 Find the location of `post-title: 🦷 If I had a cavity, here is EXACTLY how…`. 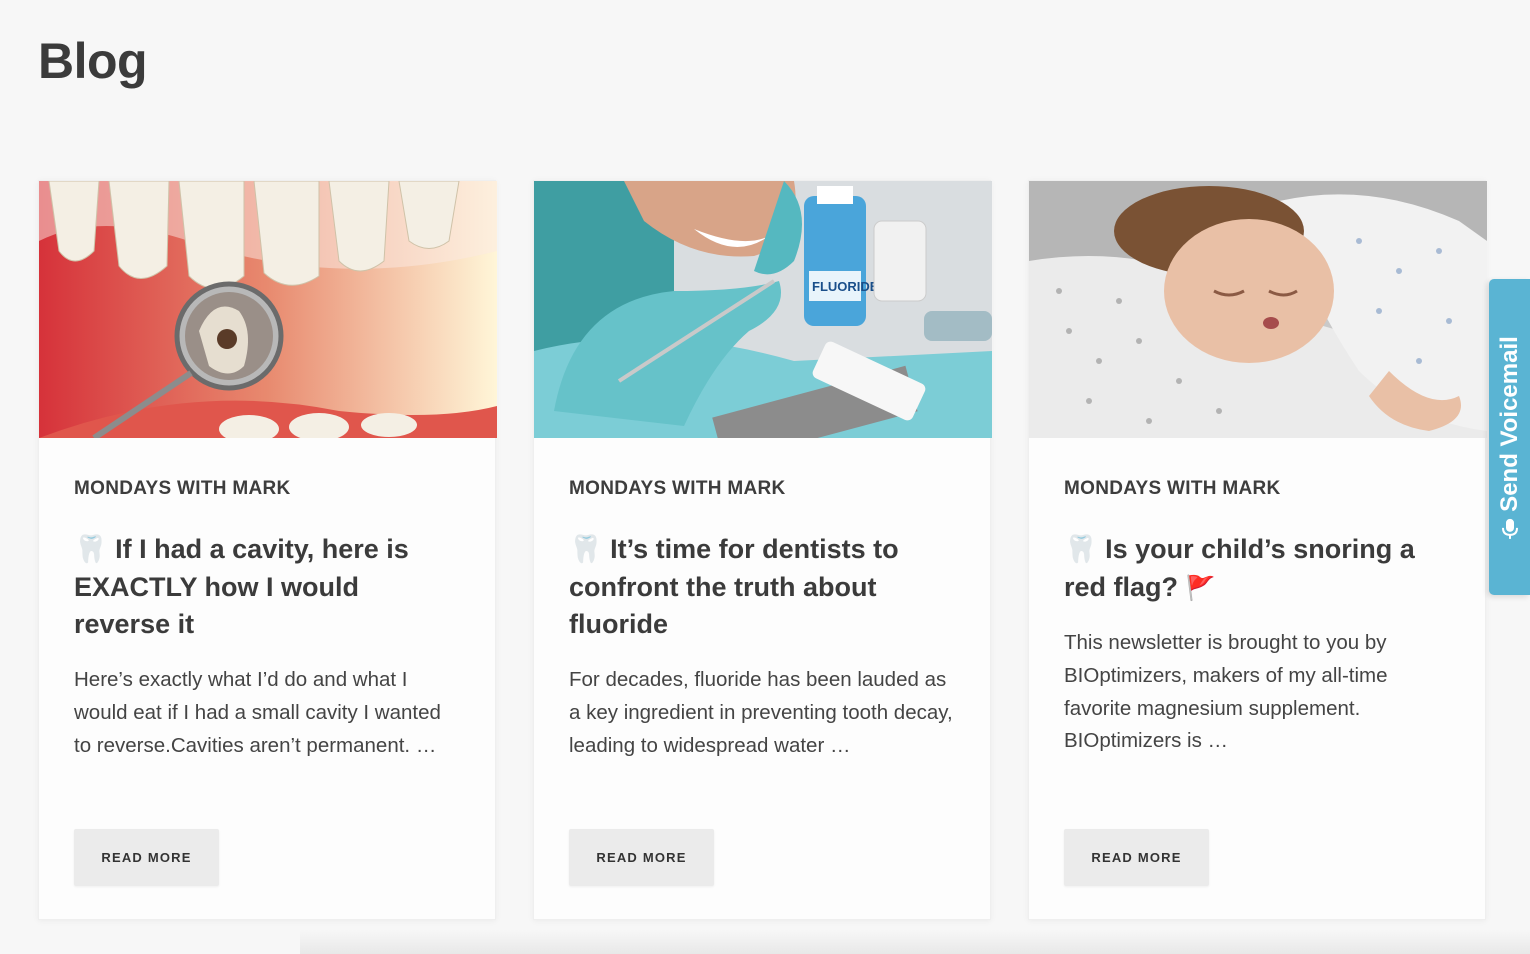

post-title: 🦷 If I had a cavity, here is EXACTLY how… is located at coordinates (264, 587).